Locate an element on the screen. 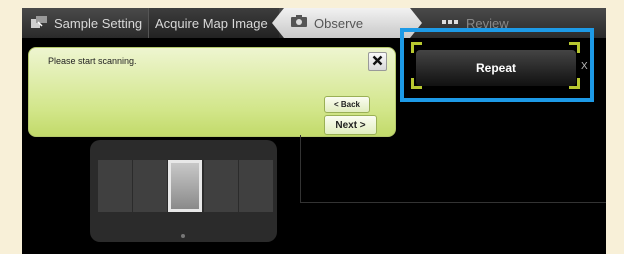  close-icon is located at coordinates (377, 62).